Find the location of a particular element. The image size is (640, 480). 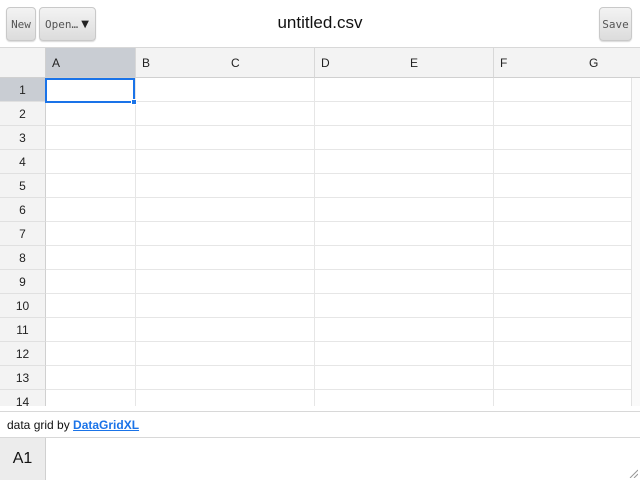

cell-d6 is located at coordinates (360, 210).